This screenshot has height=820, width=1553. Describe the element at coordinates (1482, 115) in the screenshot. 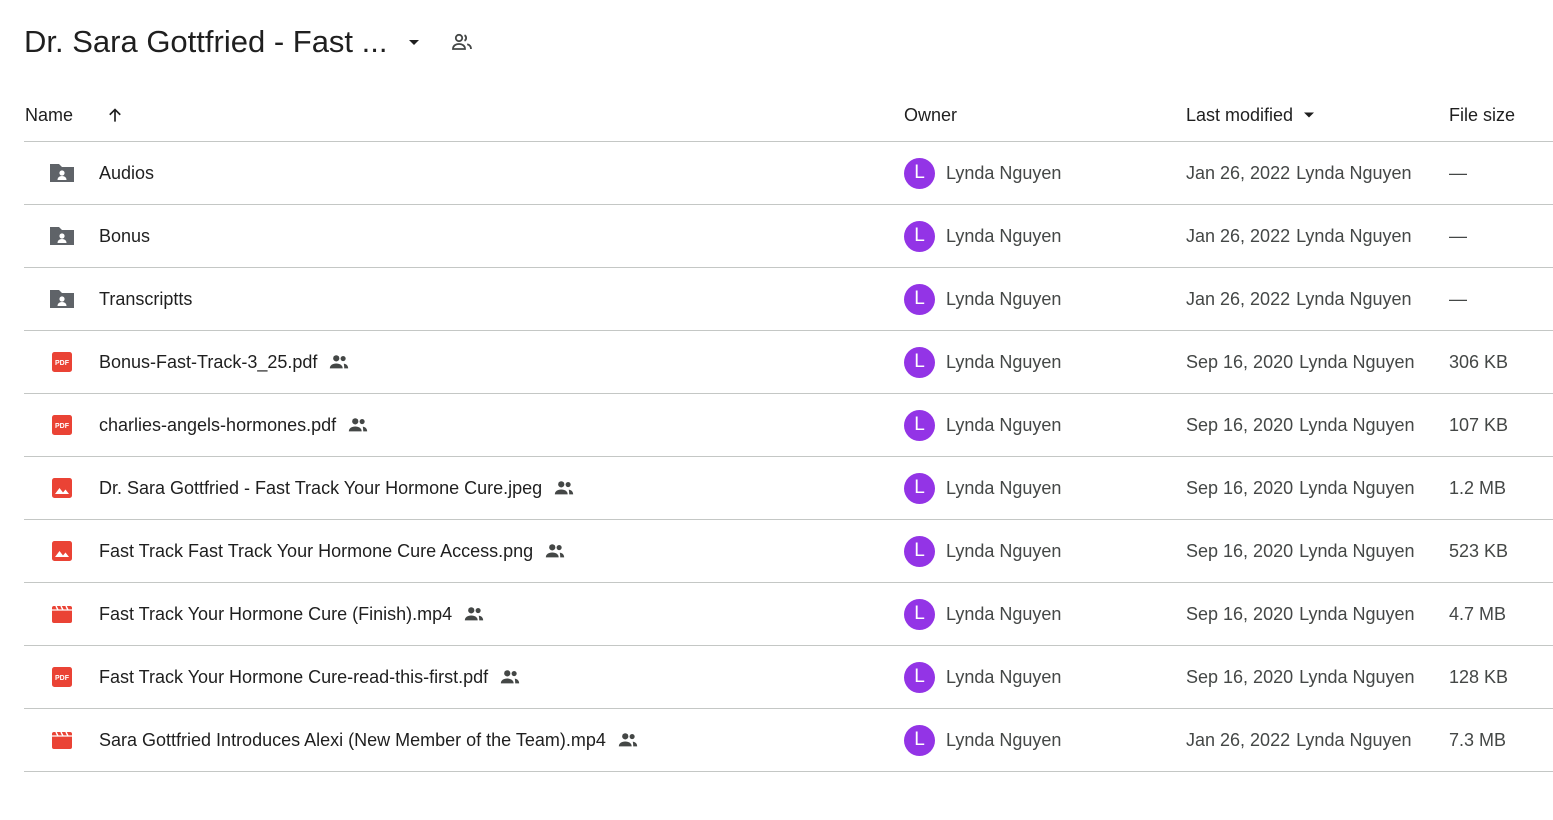

I see `file-size-column-header: File size` at that location.